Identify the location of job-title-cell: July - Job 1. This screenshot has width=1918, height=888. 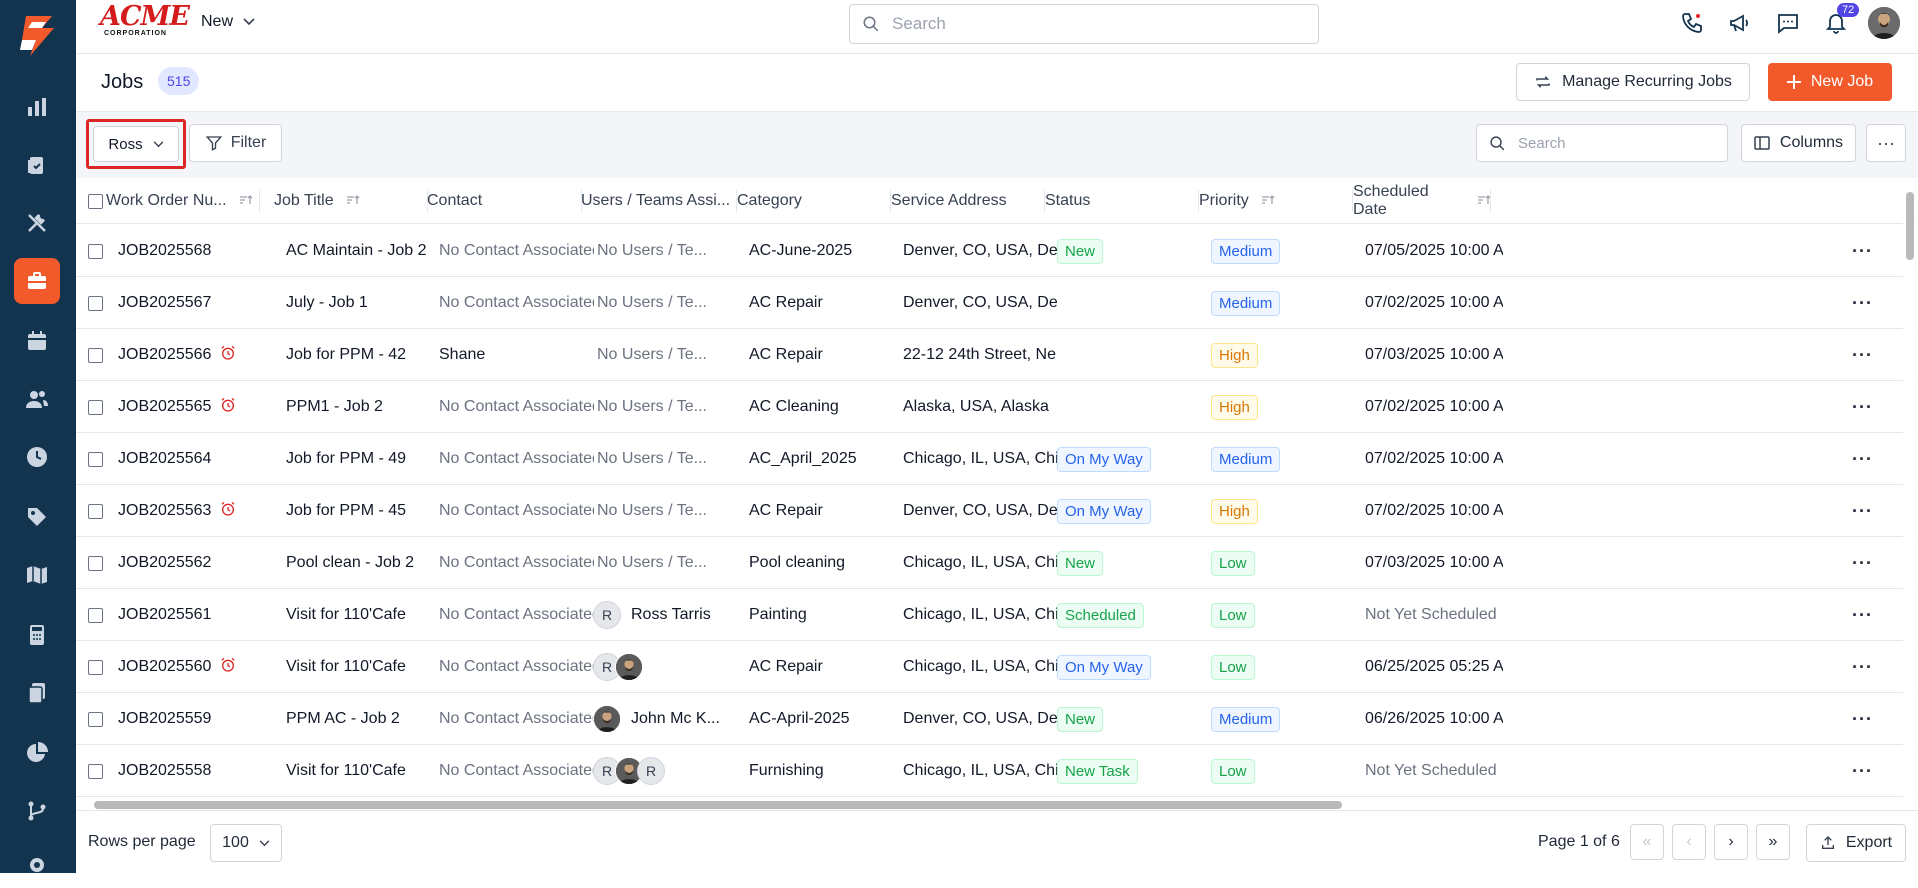
(363, 303).